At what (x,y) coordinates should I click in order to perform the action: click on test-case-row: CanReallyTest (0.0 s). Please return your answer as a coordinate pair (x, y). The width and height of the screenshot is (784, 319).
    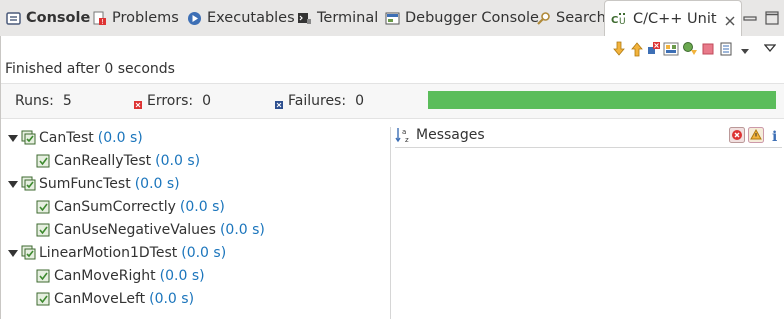
    Looking at the image, I should click on (118, 161).